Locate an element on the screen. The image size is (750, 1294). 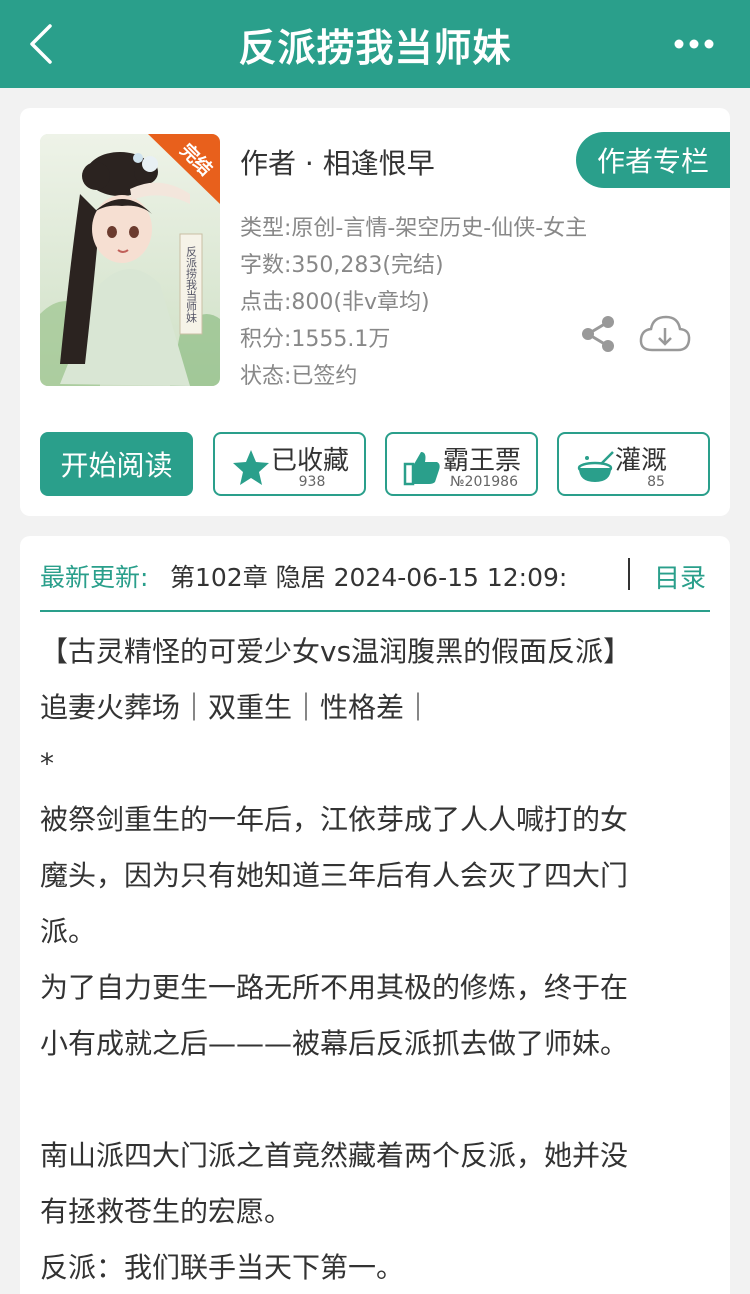
table-of-contents-link: 目录 is located at coordinates (680, 576).